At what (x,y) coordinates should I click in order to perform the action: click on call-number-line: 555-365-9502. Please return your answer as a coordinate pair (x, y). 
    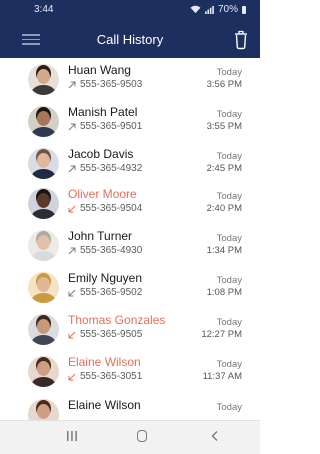
    Looking at the image, I should click on (105, 292).